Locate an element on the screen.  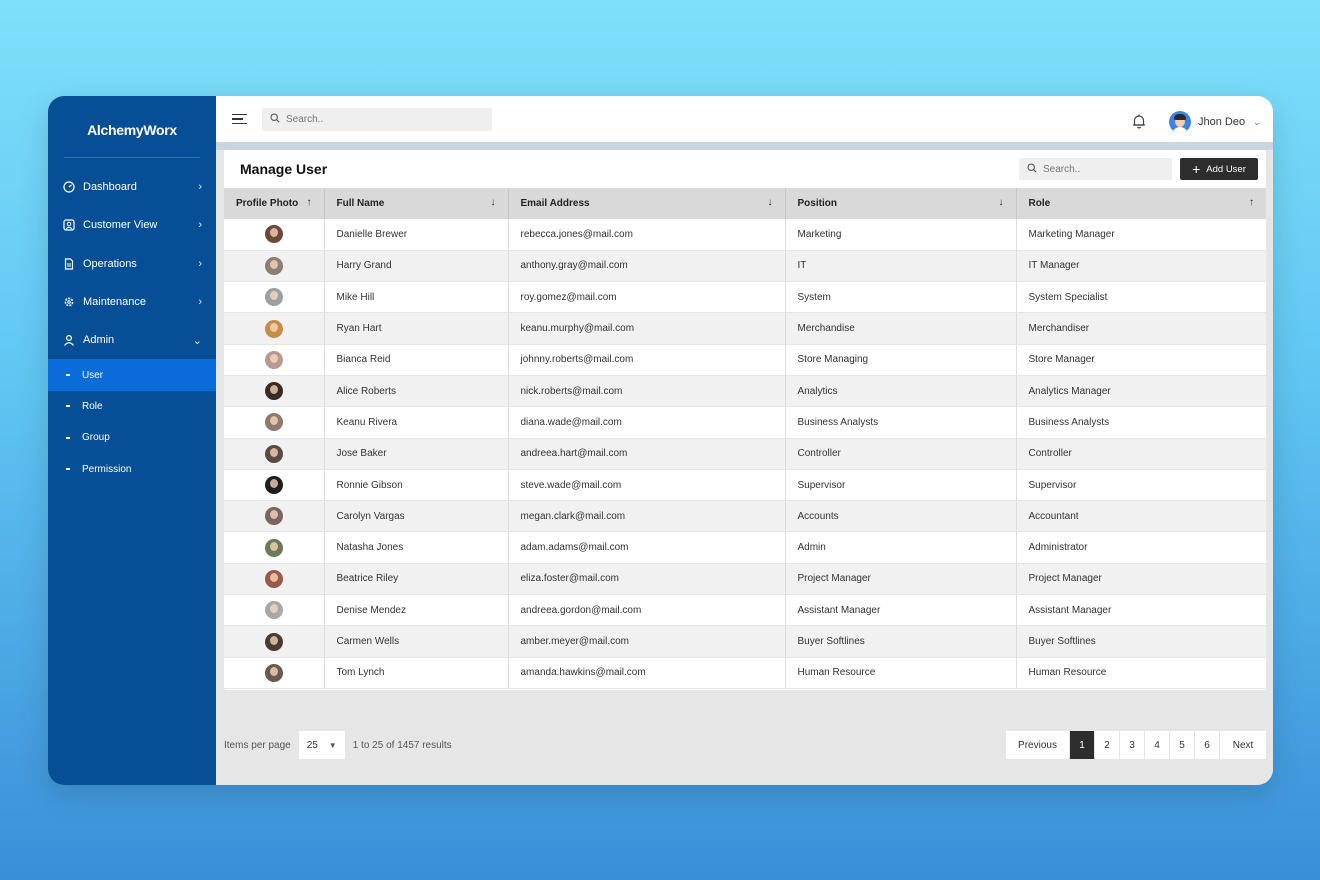
role-cell: Accountant is located at coordinates (1141, 516).